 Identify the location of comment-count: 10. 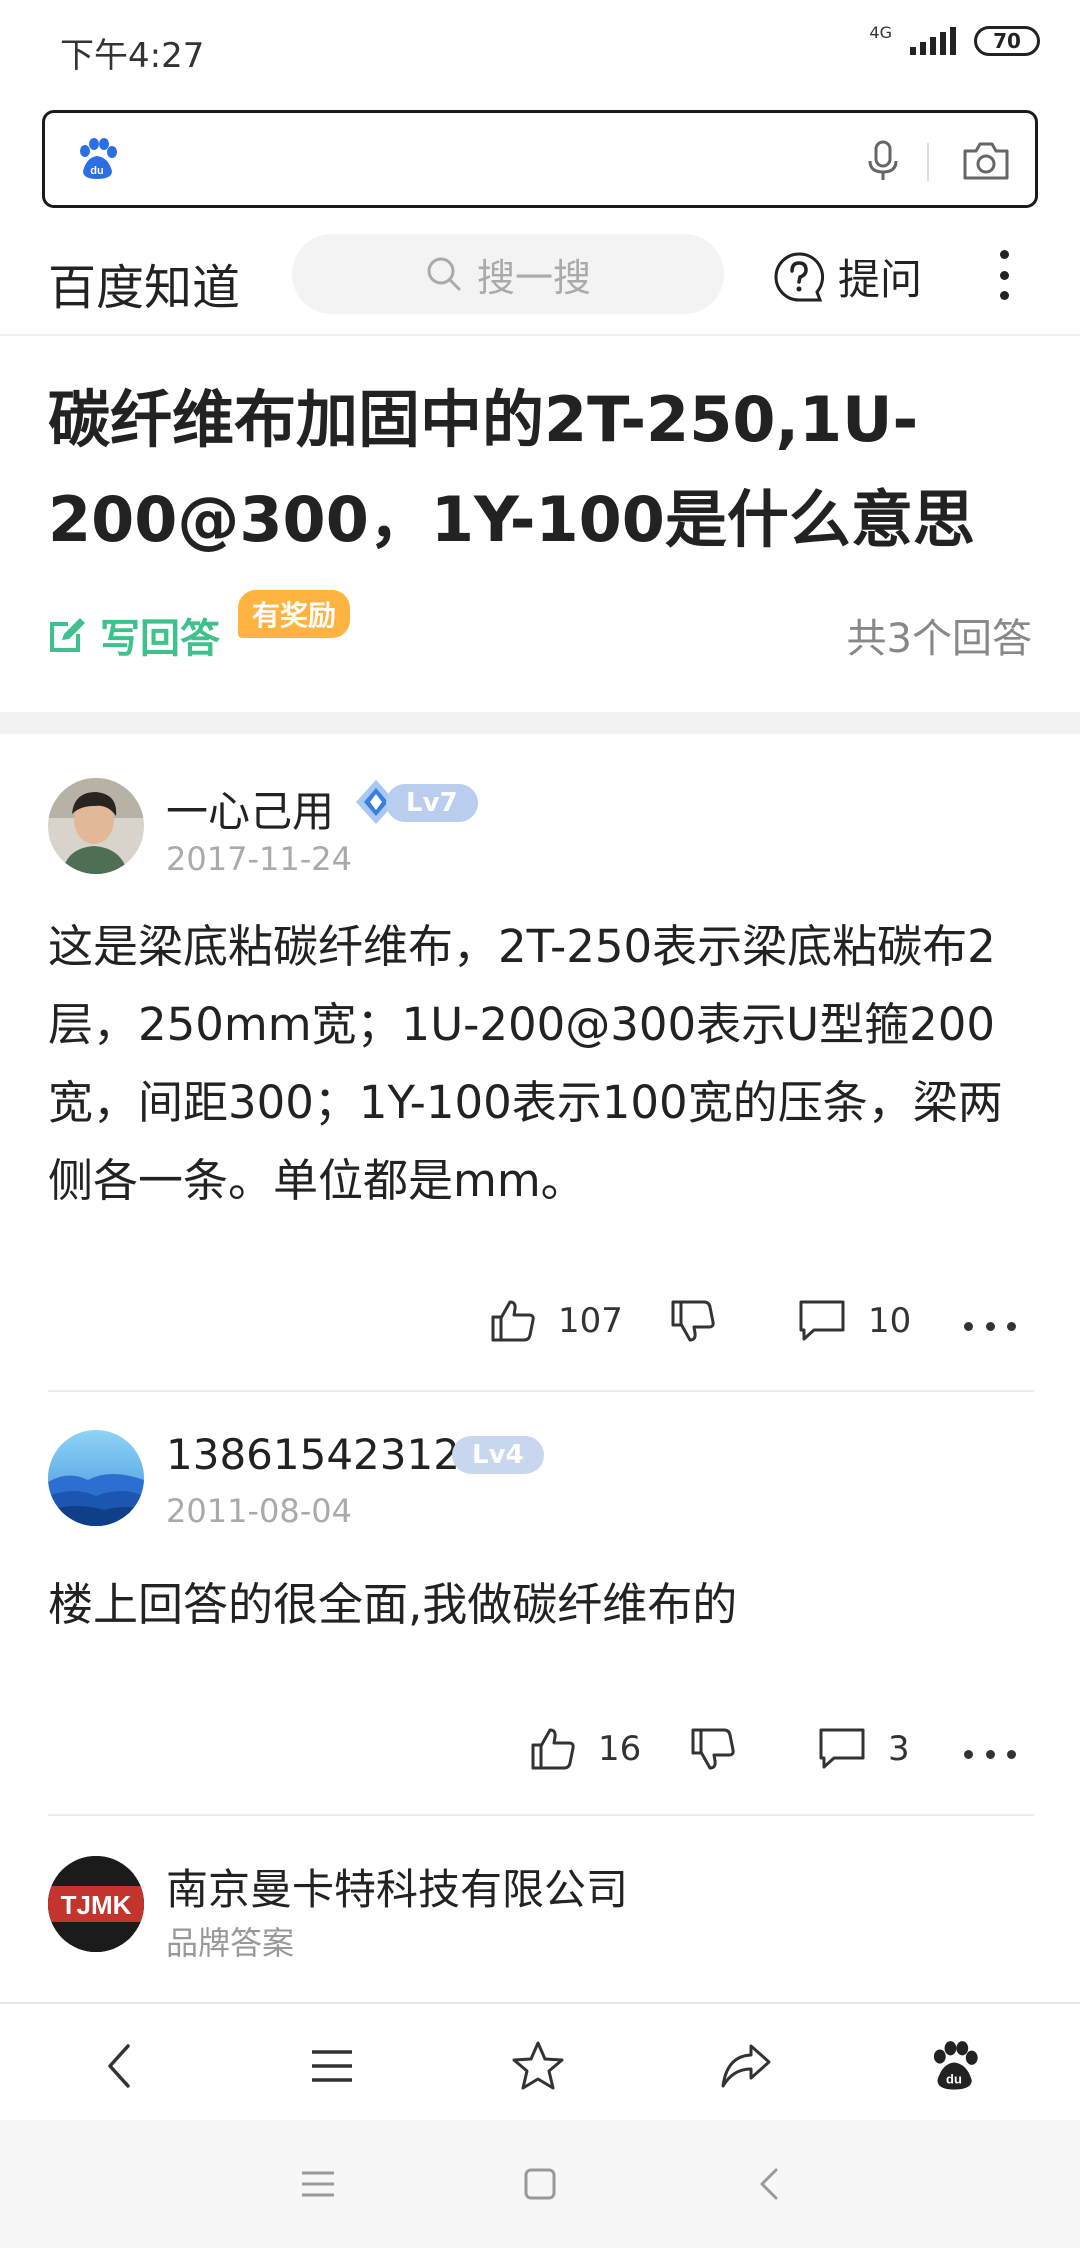
(890, 1321).